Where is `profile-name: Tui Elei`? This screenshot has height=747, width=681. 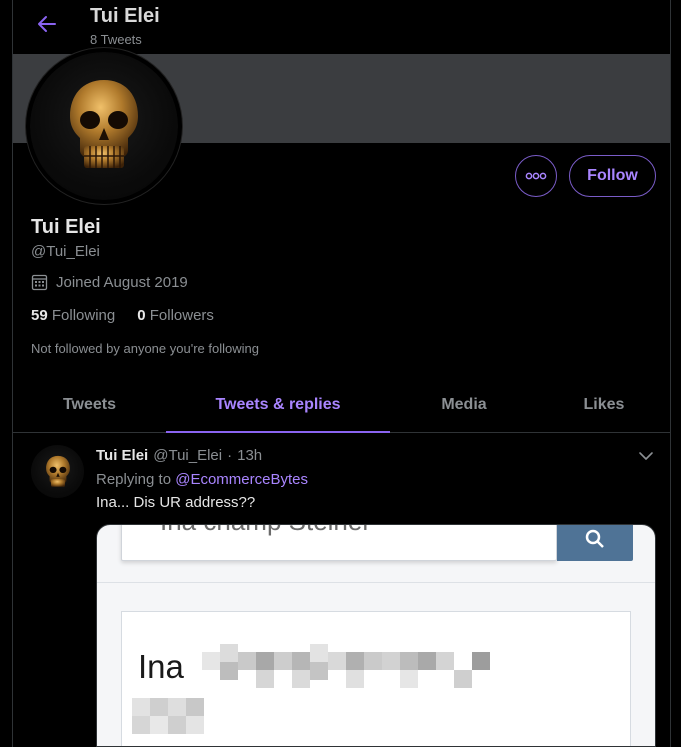
profile-name: Tui Elei is located at coordinates (66, 227).